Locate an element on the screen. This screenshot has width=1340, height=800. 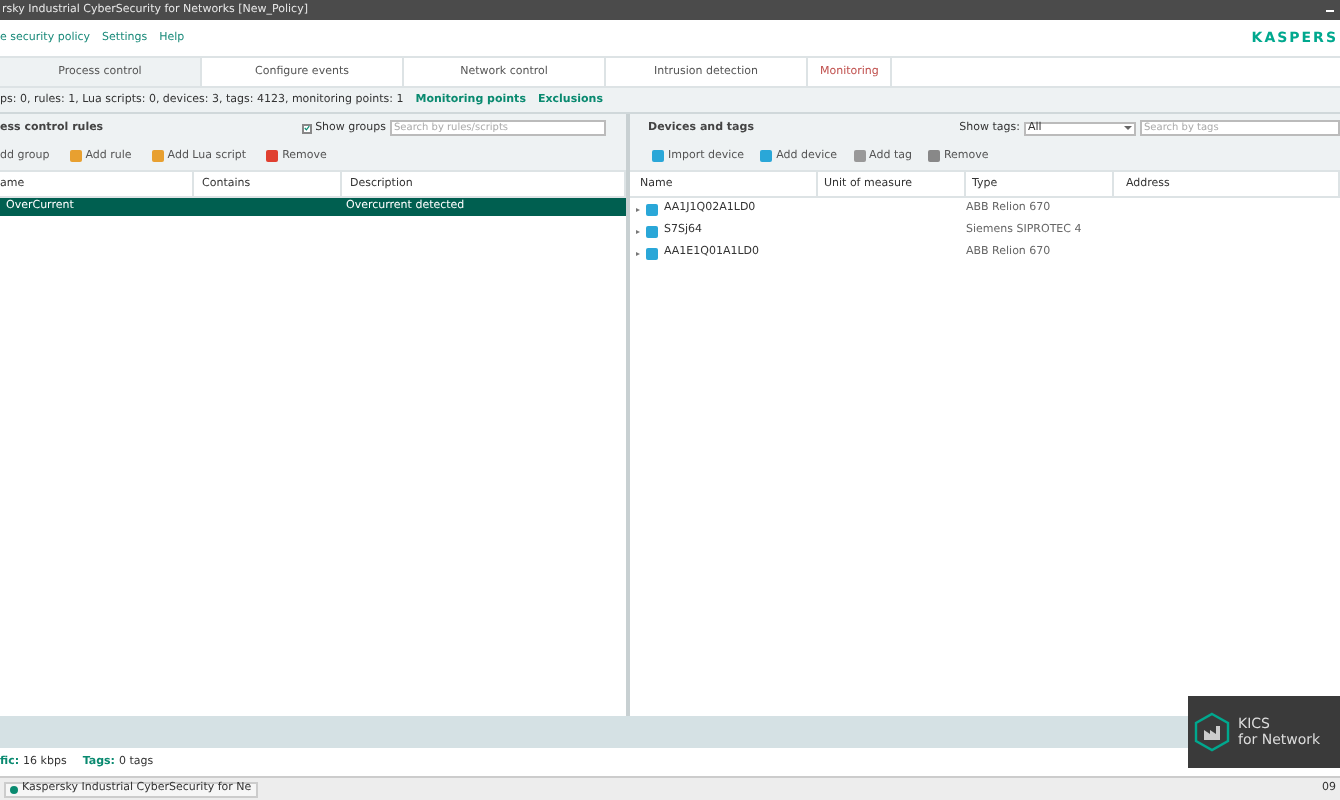
minimize-icon is located at coordinates (1330, 10).